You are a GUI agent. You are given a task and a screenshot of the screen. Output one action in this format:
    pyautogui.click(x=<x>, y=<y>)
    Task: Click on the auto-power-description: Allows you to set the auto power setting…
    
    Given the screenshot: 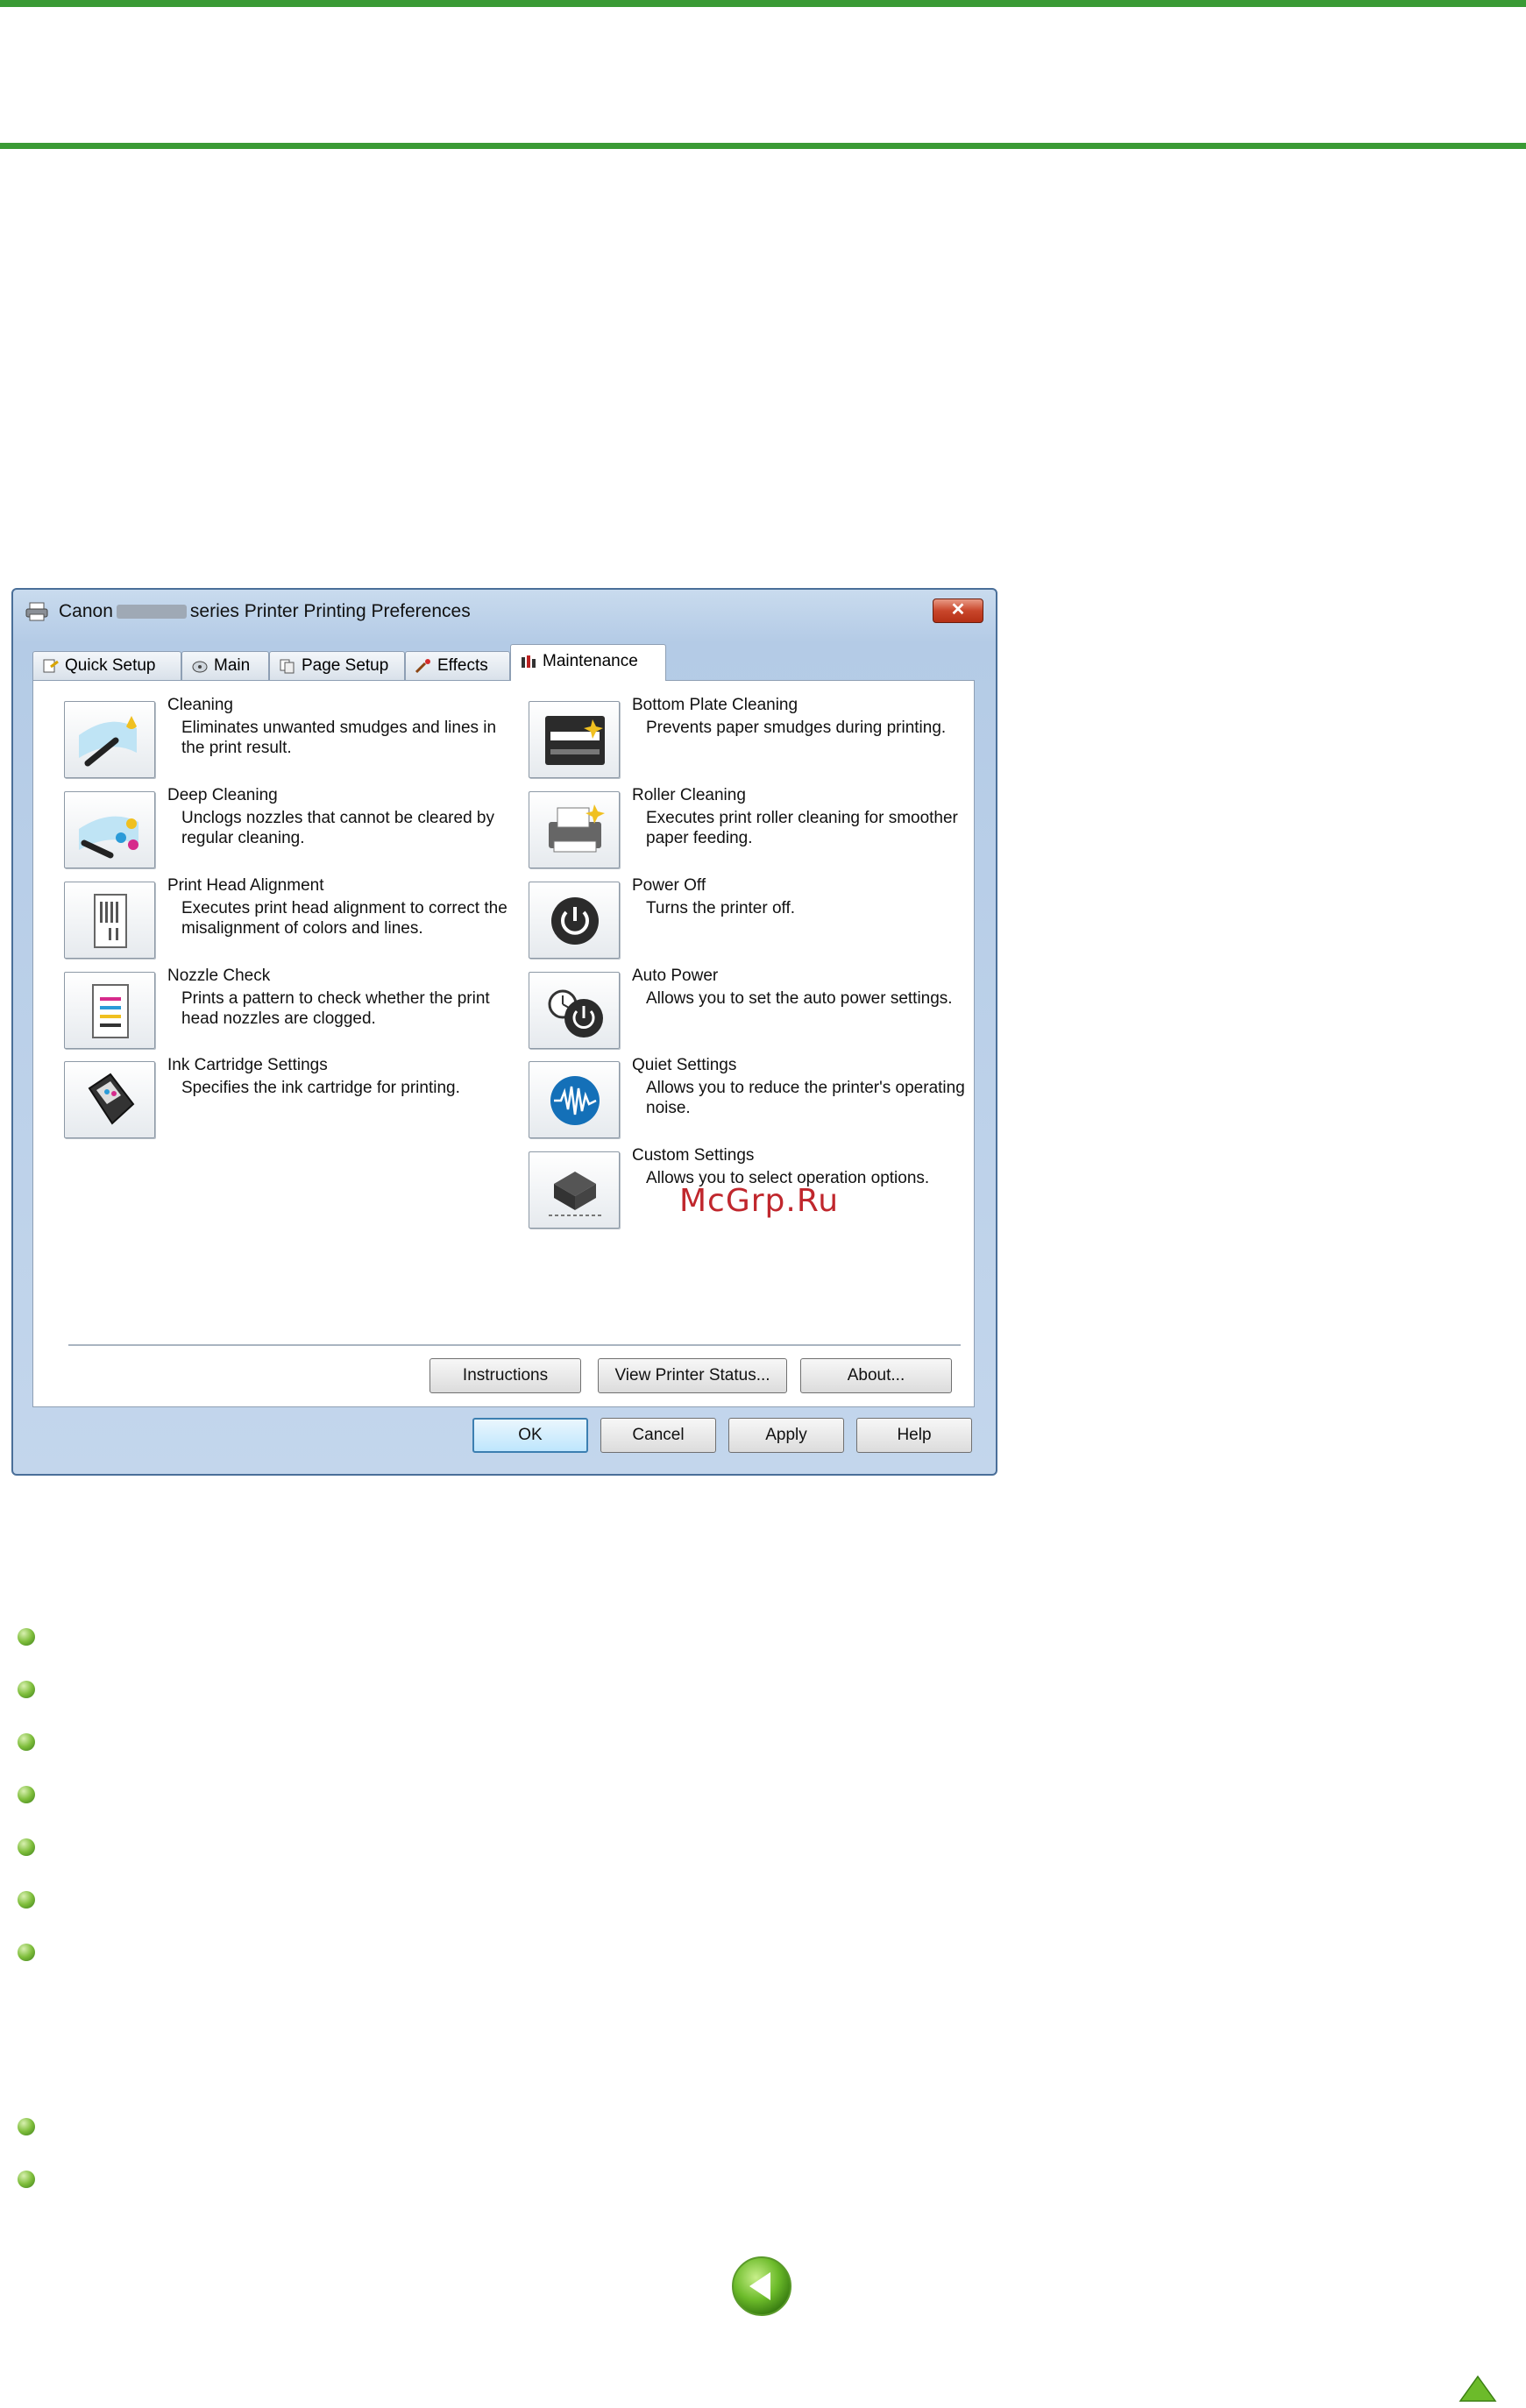 What is the action you would take?
    pyautogui.click(x=799, y=999)
    